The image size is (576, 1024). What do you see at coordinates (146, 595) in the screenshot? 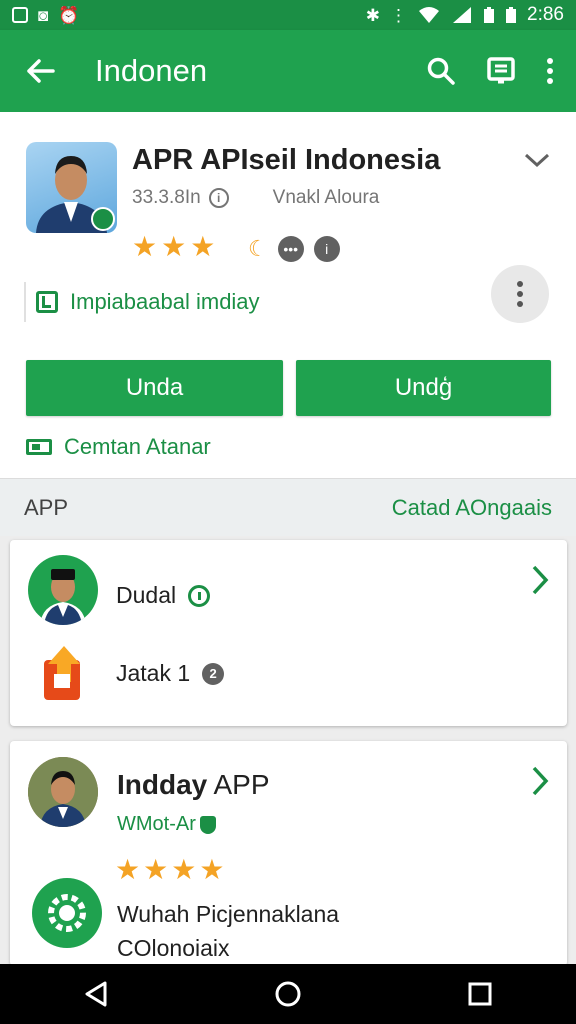
I see `list-item-label: Dudal` at bounding box center [146, 595].